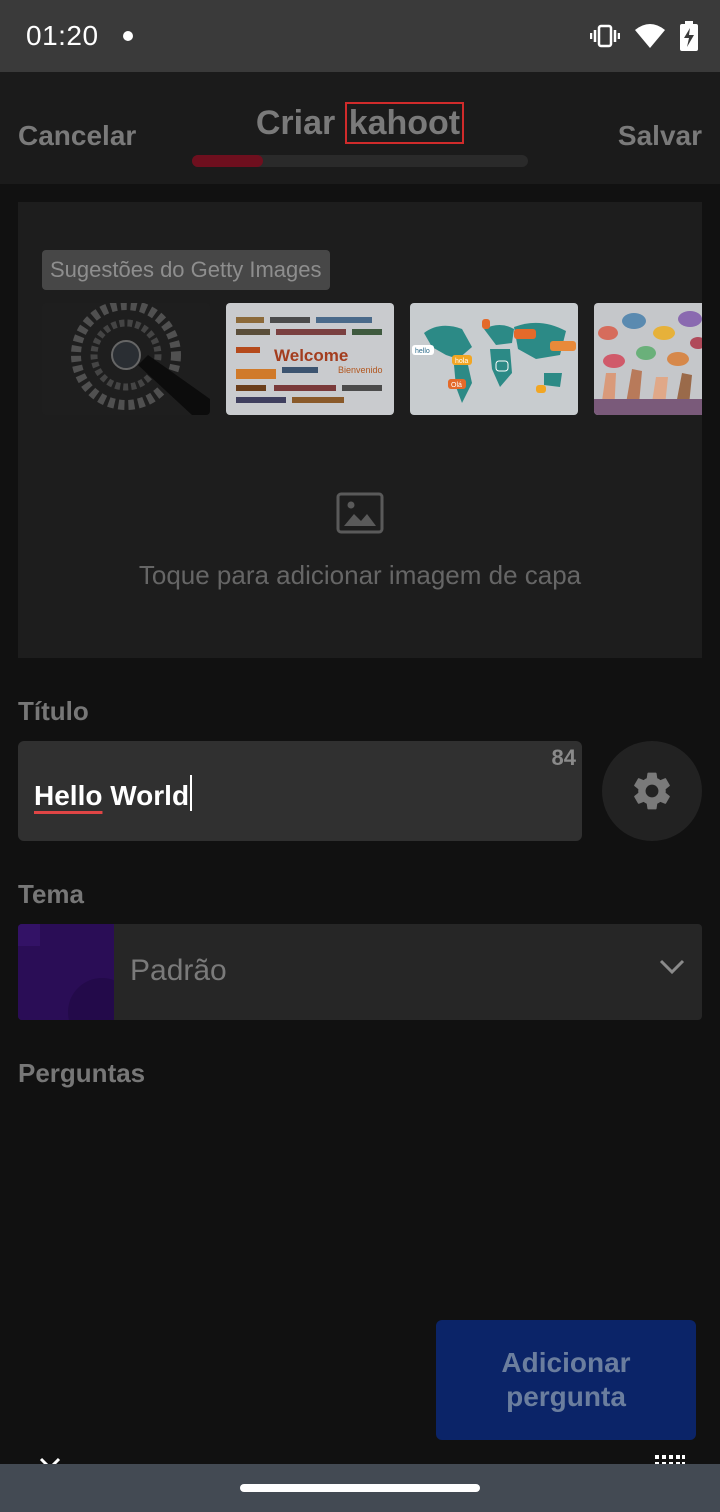 Image resolution: width=720 pixels, height=1512 pixels. What do you see at coordinates (360, 513) in the screenshot?
I see `image-placeholder-icon` at bounding box center [360, 513].